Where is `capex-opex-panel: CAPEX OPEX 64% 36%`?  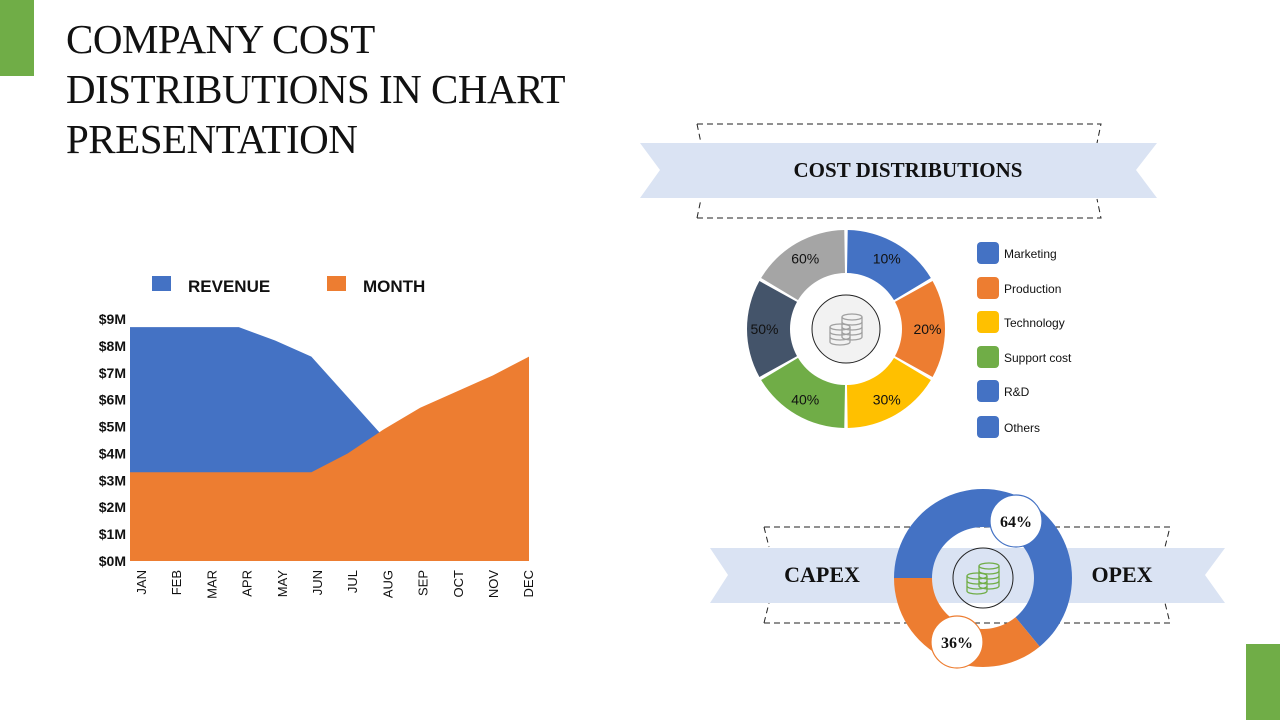 capex-opex-panel: CAPEX OPEX 64% 36% is located at coordinates (967, 579).